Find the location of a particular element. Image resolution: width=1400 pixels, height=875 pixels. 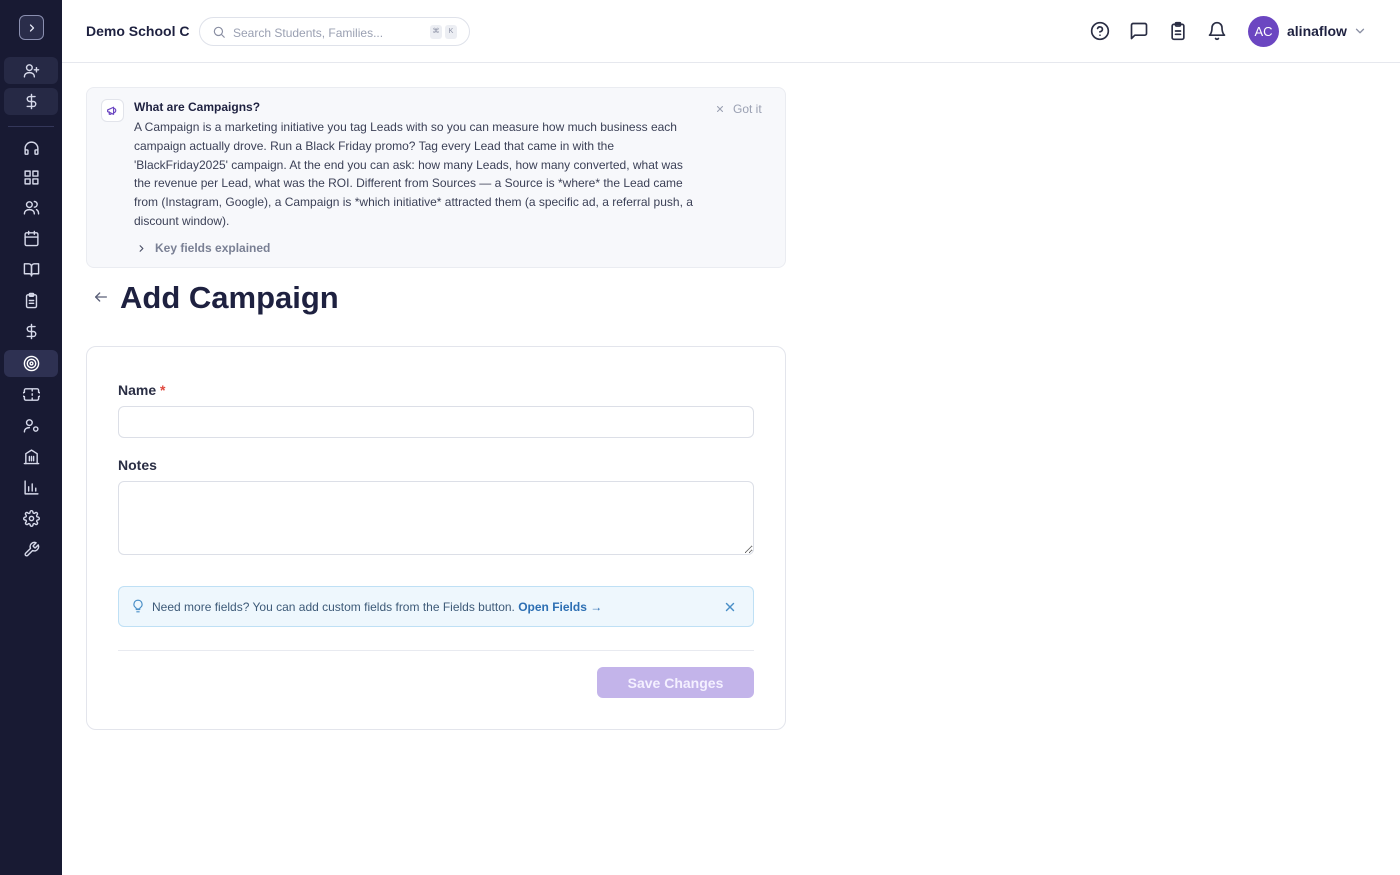

save-changes-button: Save Changes is located at coordinates (675, 682).